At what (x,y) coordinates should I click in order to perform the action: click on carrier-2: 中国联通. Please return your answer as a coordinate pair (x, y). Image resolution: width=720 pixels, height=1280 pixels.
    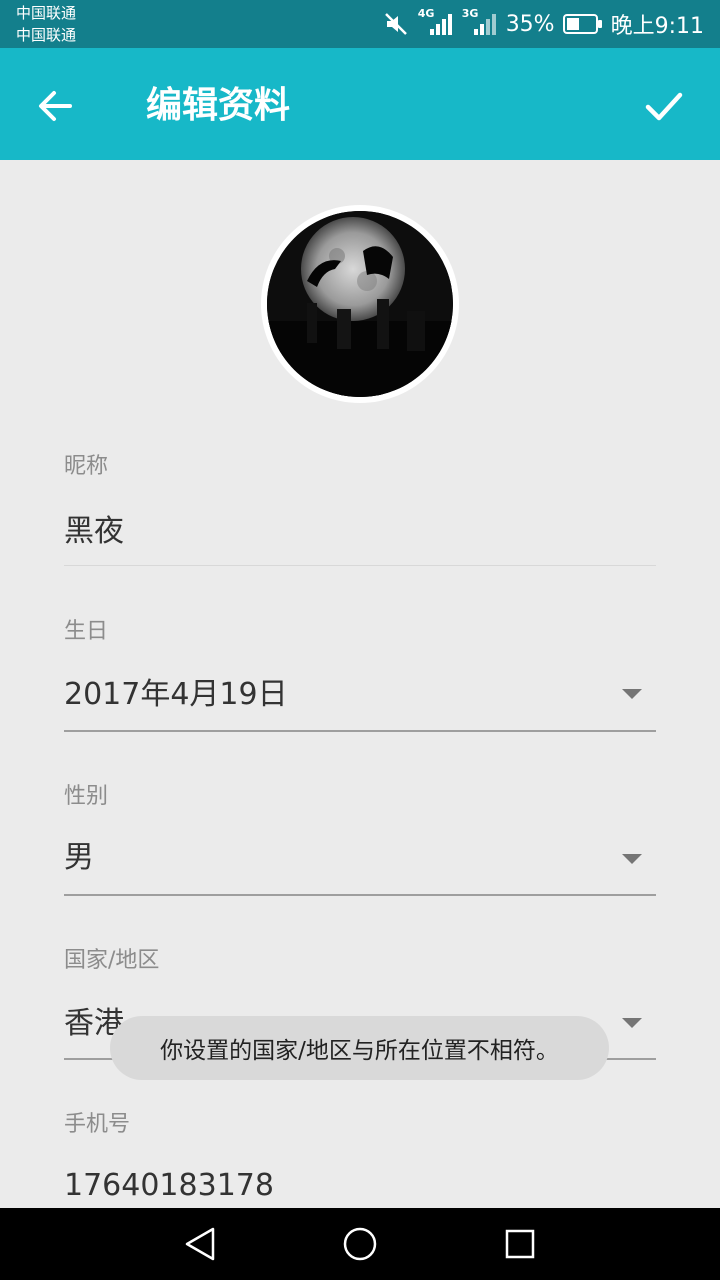
    Looking at the image, I should click on (46, 35).